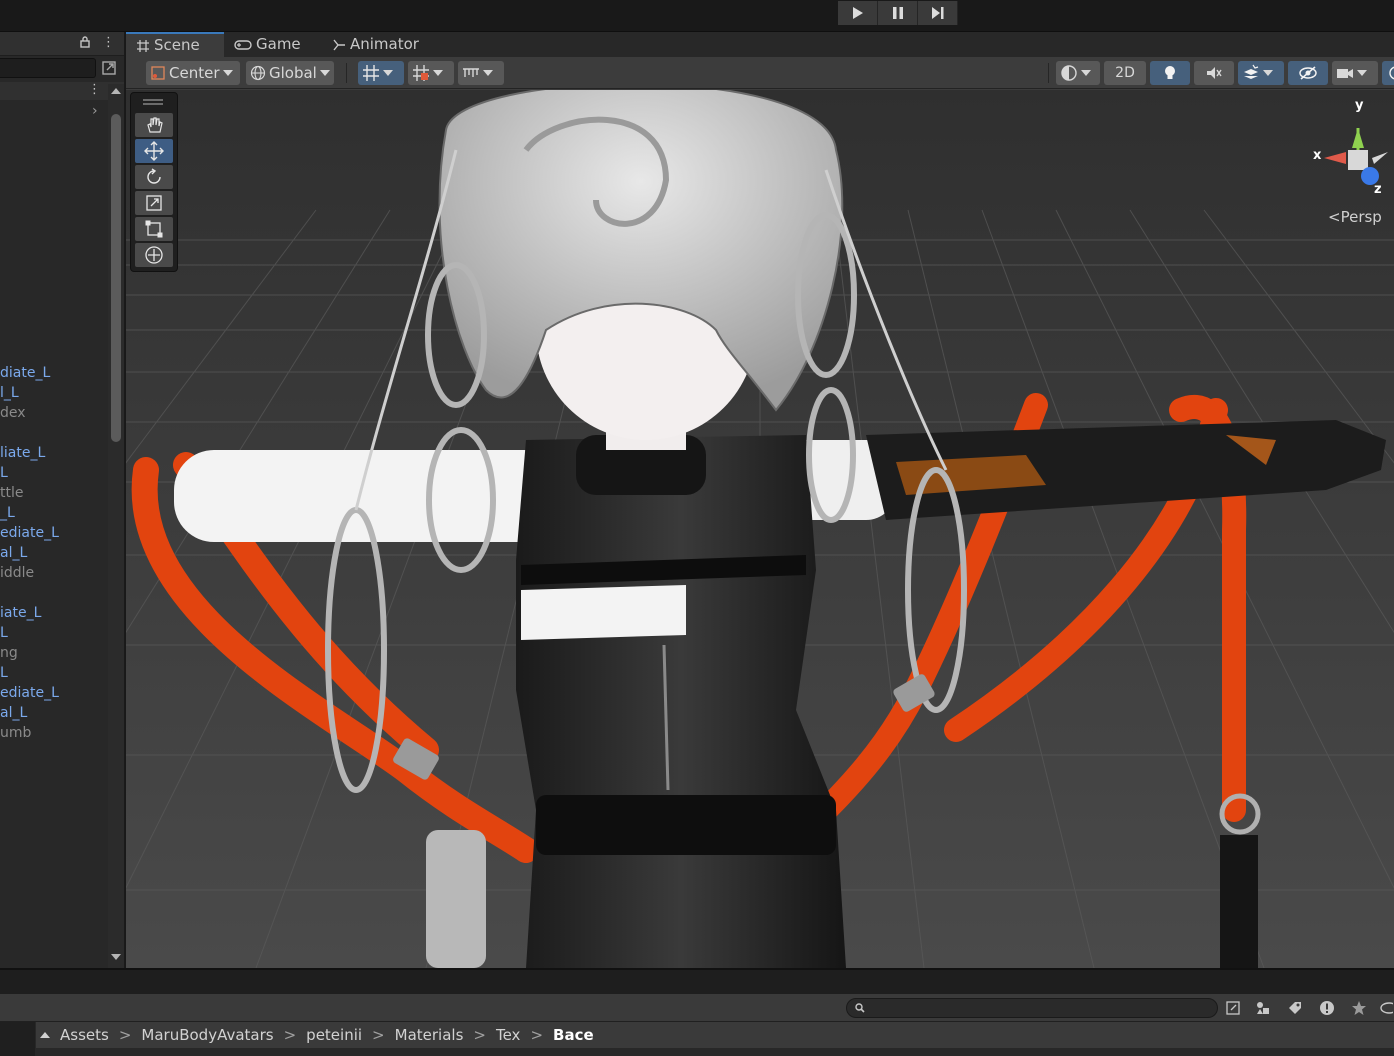 Image resolution: width=1394 pixels, height=1056 pixels. What do you see at coordinates (1327, 1008) in the screenshot?
I see `log-level-button` at bounding box center [1327, 1008].